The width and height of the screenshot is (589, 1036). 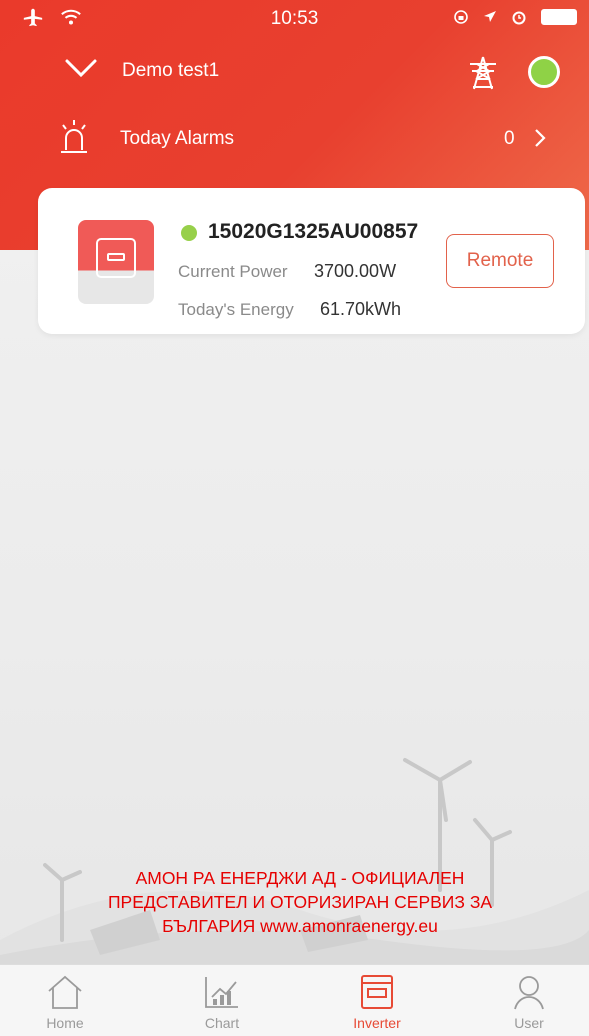 What do you see at coordinates (221, 992) in the screenshot?
I see `chart-icon` at bounding box center [221, 992].